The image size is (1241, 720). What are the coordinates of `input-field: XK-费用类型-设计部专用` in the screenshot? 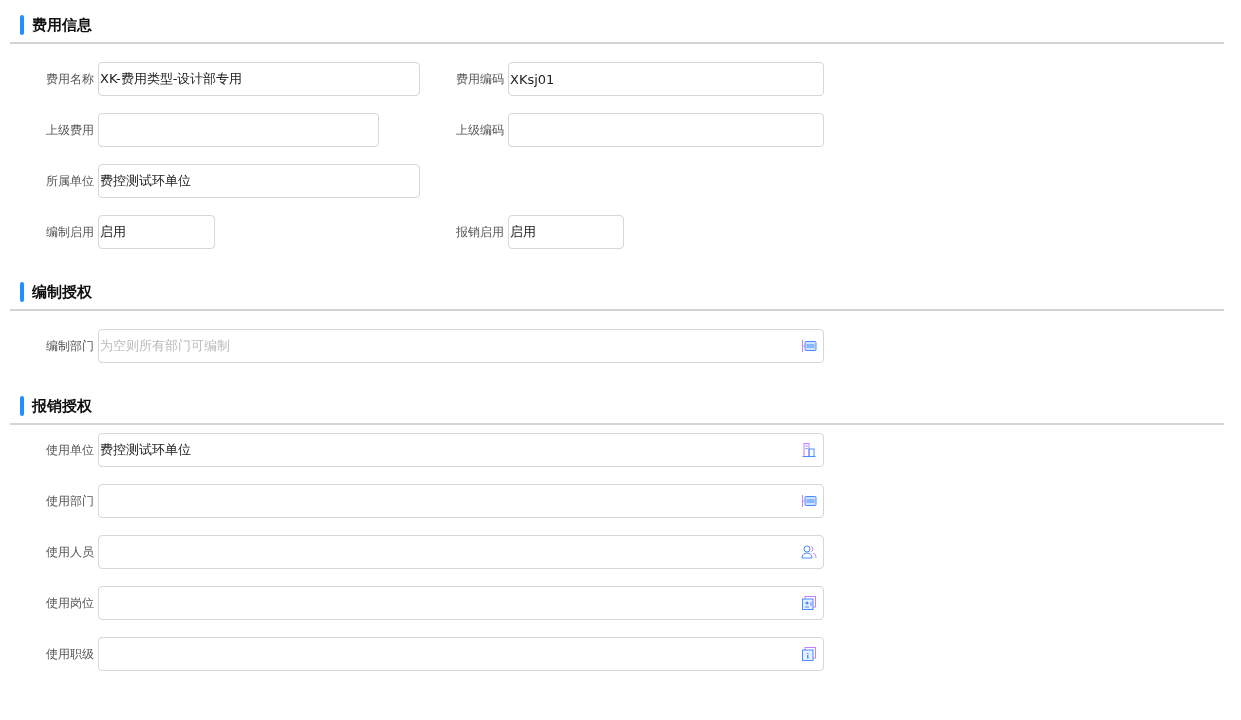 It's located at (259, 79).